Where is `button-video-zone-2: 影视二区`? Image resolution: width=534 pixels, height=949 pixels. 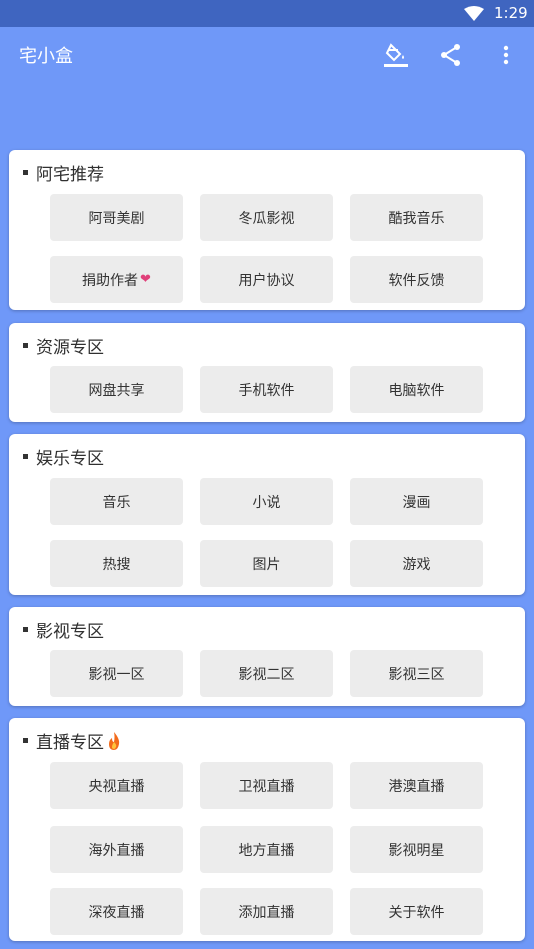
button-video-zone-2: 影视二区 is located at coordinates (266, 673).